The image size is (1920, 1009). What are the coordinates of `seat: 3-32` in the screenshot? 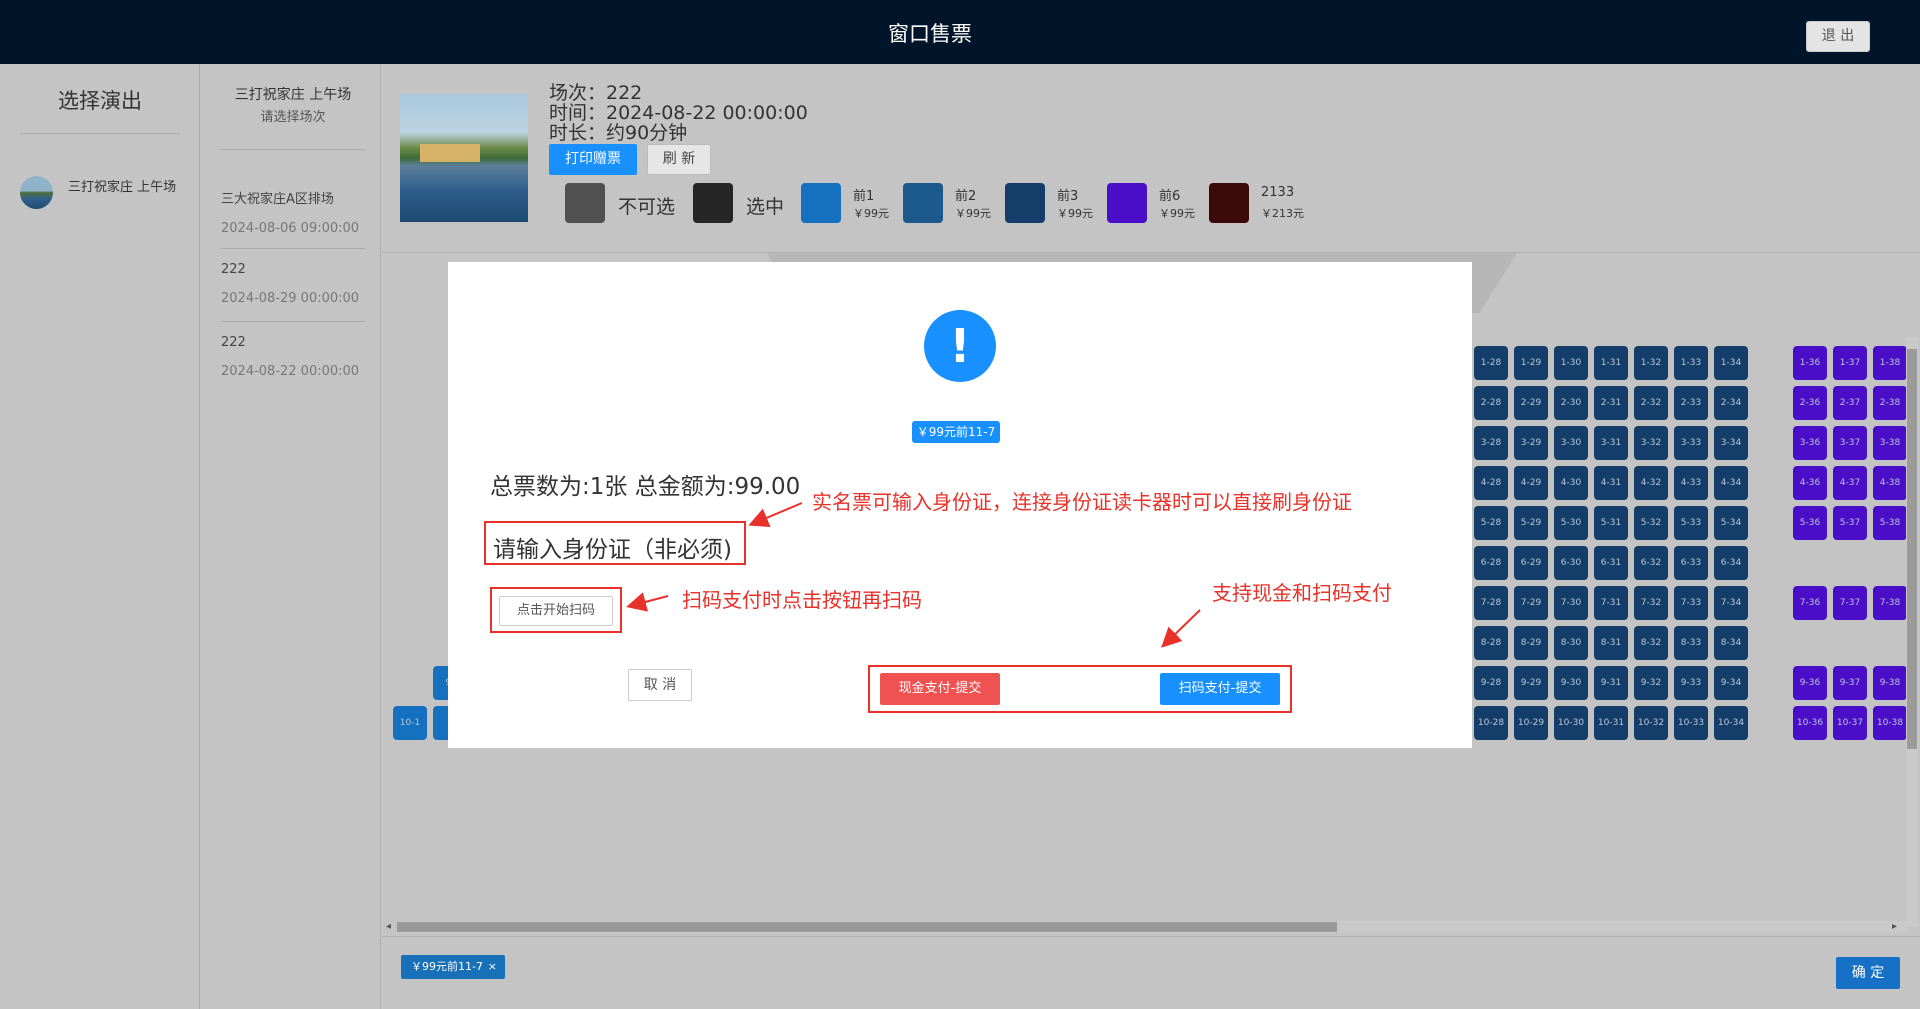 It's located at (1651, 443).